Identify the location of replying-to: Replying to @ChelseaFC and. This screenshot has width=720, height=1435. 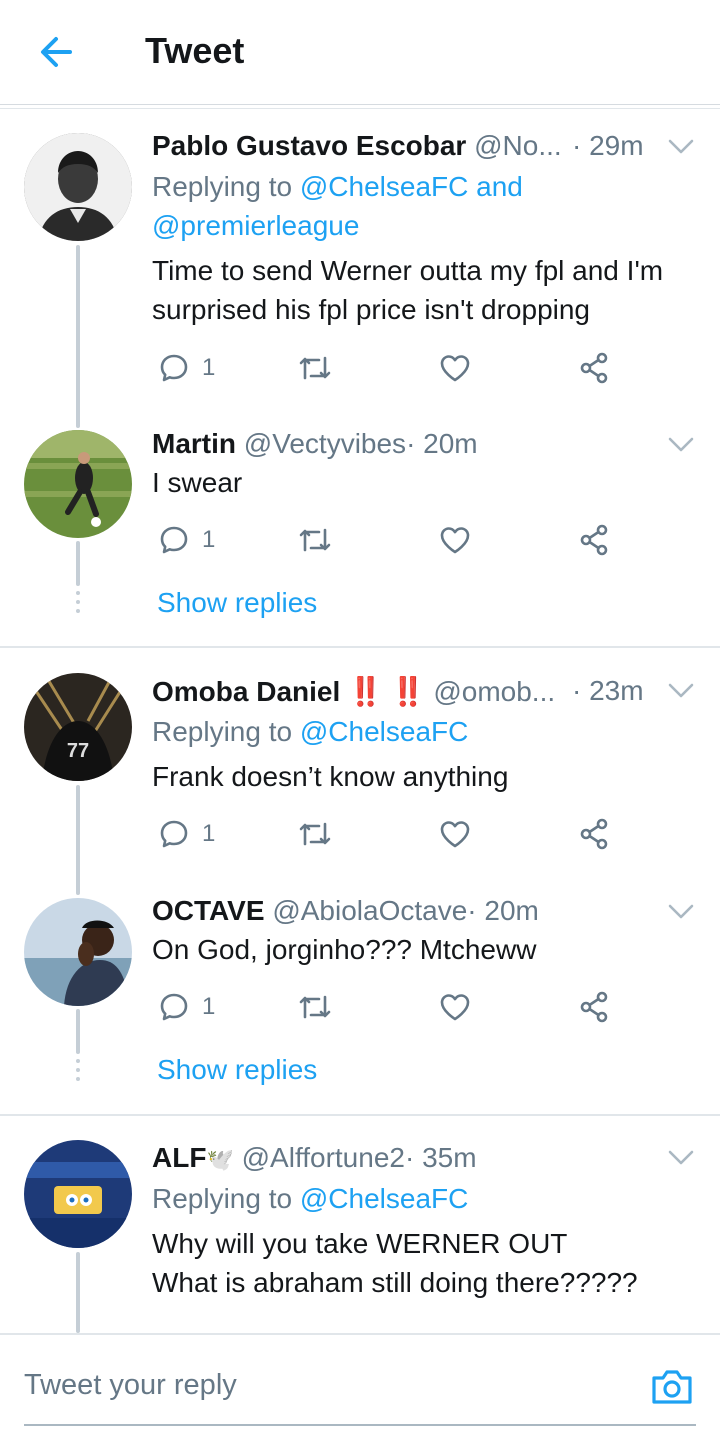
(337, 187).